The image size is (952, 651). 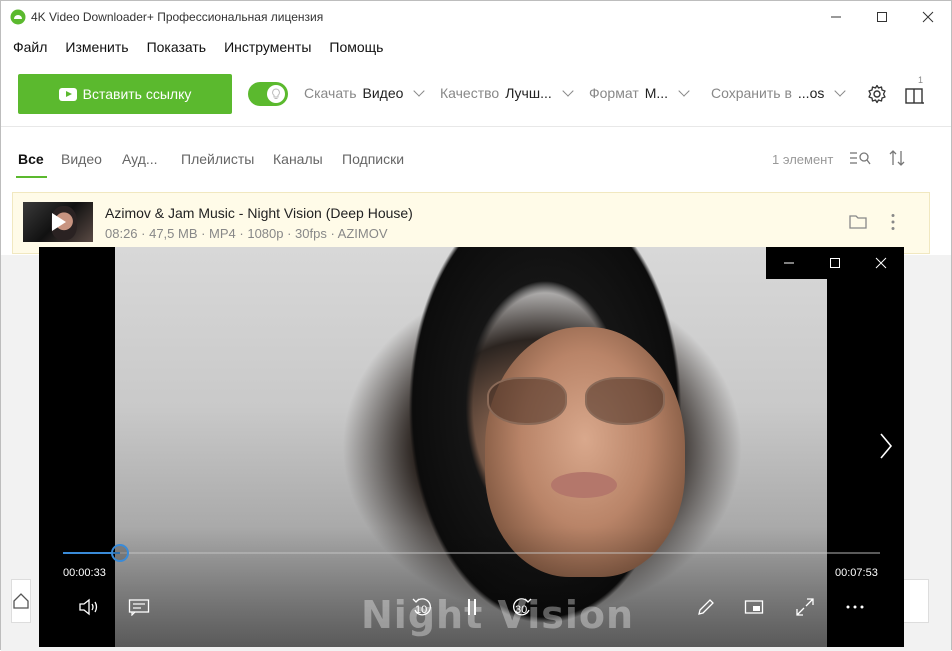 I want to click on picture-in-picture-button, so click(x=754, y=607).